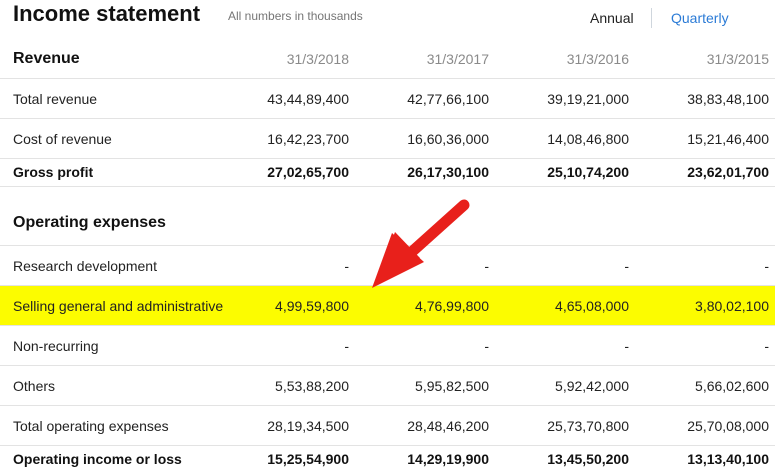 This screenshot has width=775, height=472. I want to click on column-header: 31/3/2018, so click(317, 59).